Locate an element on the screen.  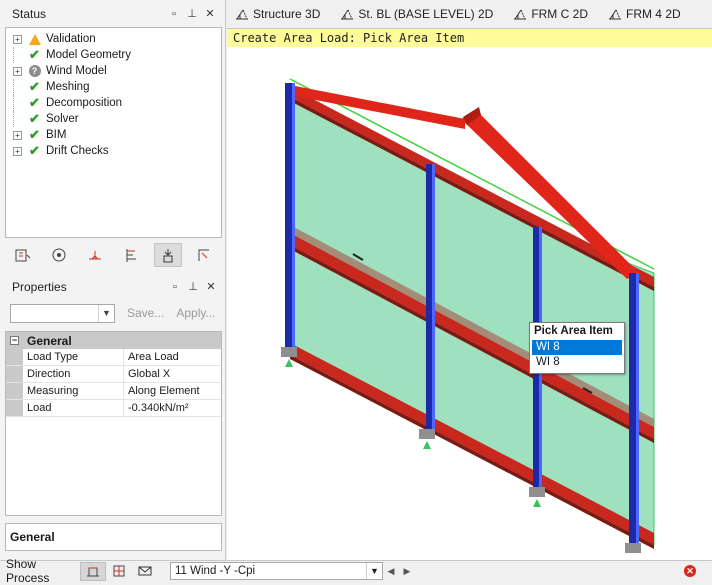
status-item-label: Meshing is located at coordinates (68, 87).